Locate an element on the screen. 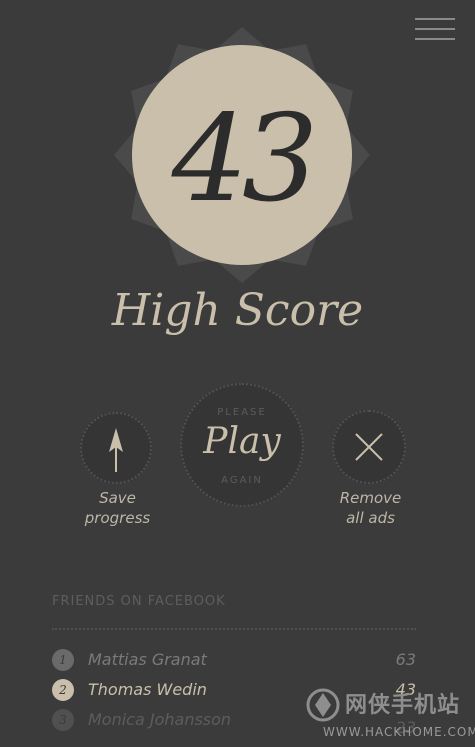 The width and height of the screenshot is (475, 747). play-word: Play is located at coordinates (242, 441).